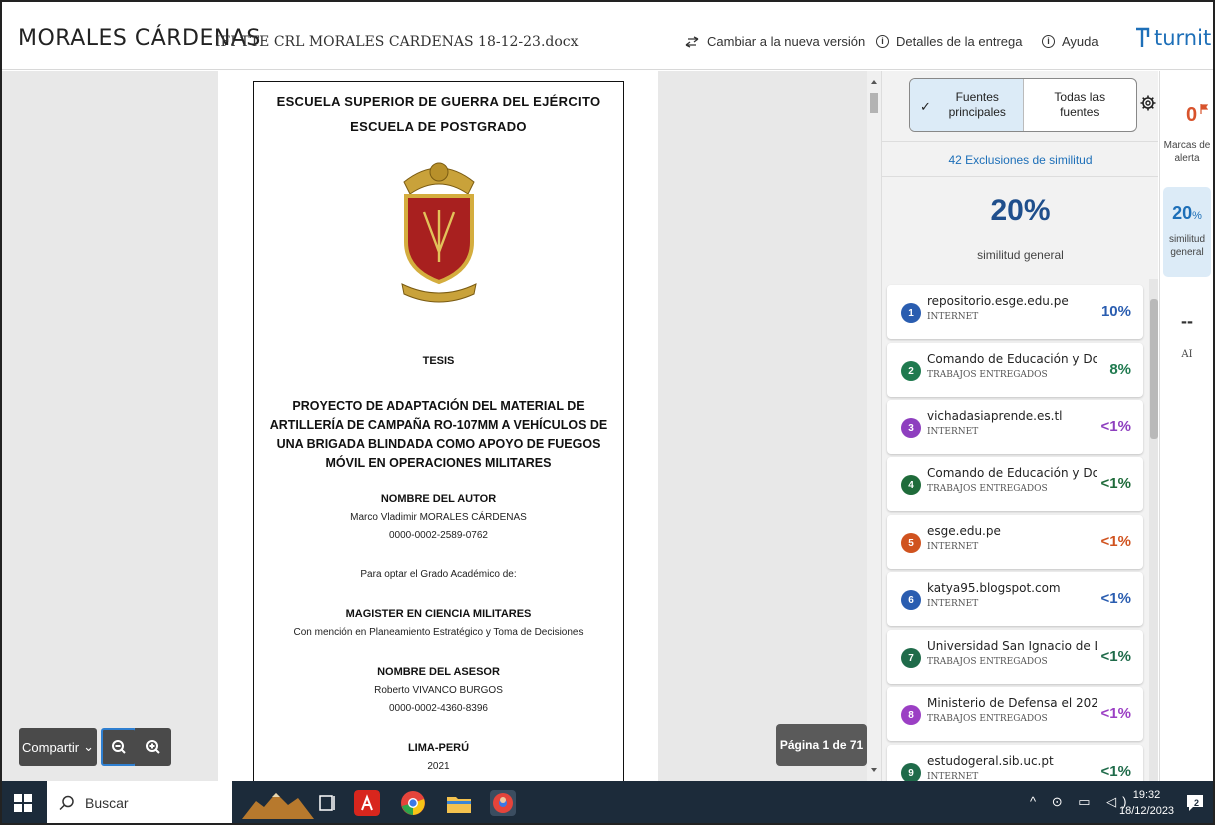 The height and width of the screenshot is (825, 1215). Describe the element at coordinates (911, 313) in the screenshot. I see `match-rank: 1` at that location.